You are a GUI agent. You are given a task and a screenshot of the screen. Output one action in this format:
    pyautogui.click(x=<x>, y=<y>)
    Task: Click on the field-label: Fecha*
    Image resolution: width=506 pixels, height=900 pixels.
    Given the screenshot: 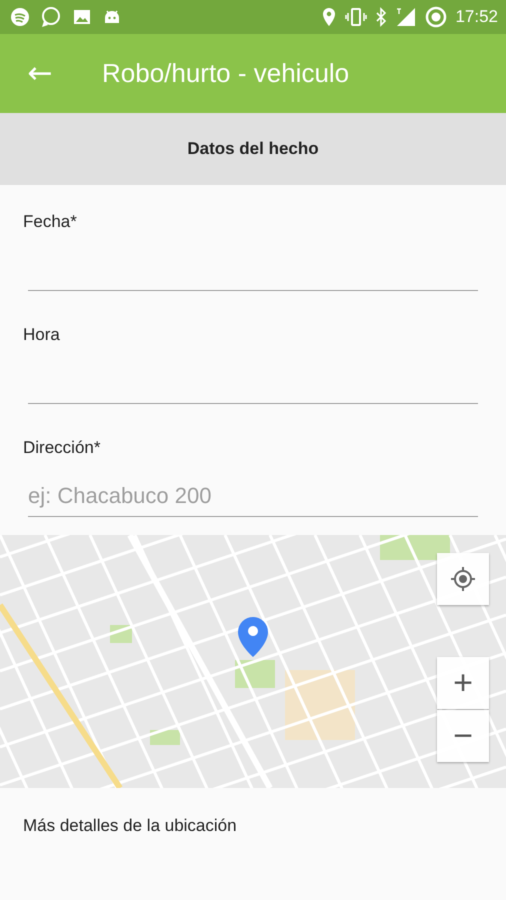 What is the action you would take?
    pyautogui.click(x=50, y=222)
    